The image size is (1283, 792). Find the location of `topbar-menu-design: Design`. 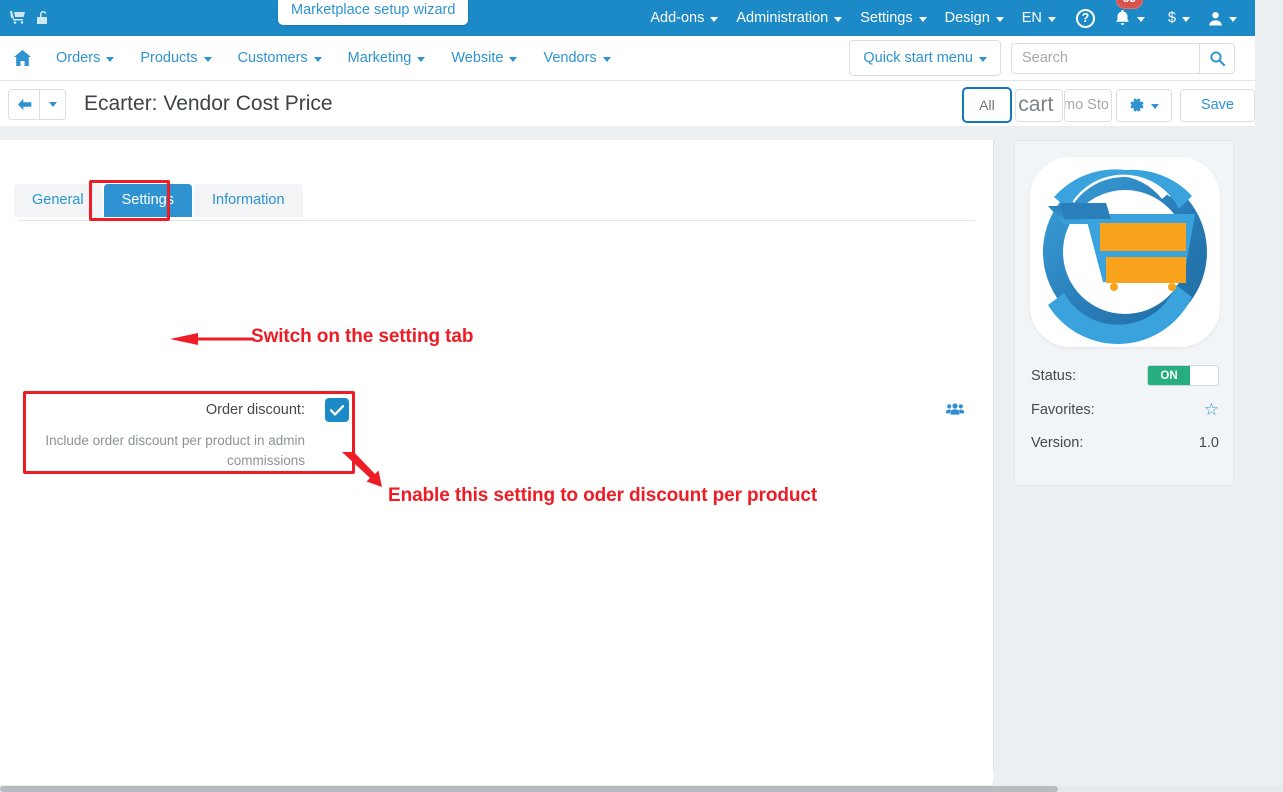

topbar-menu-design: Design is located at coordinates (974, 18).